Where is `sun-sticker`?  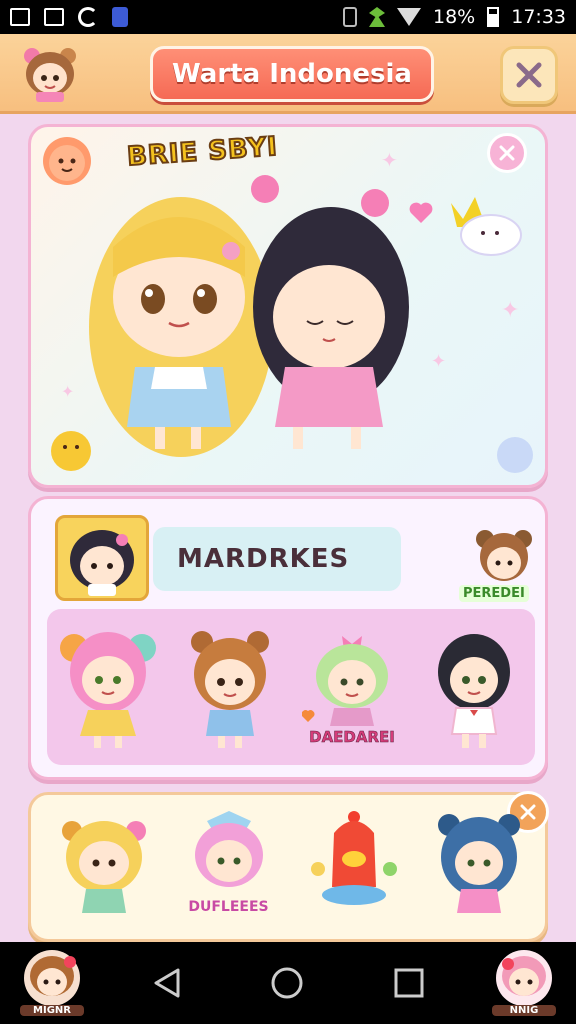 sun-sticker is located at coordinates (67, 161).